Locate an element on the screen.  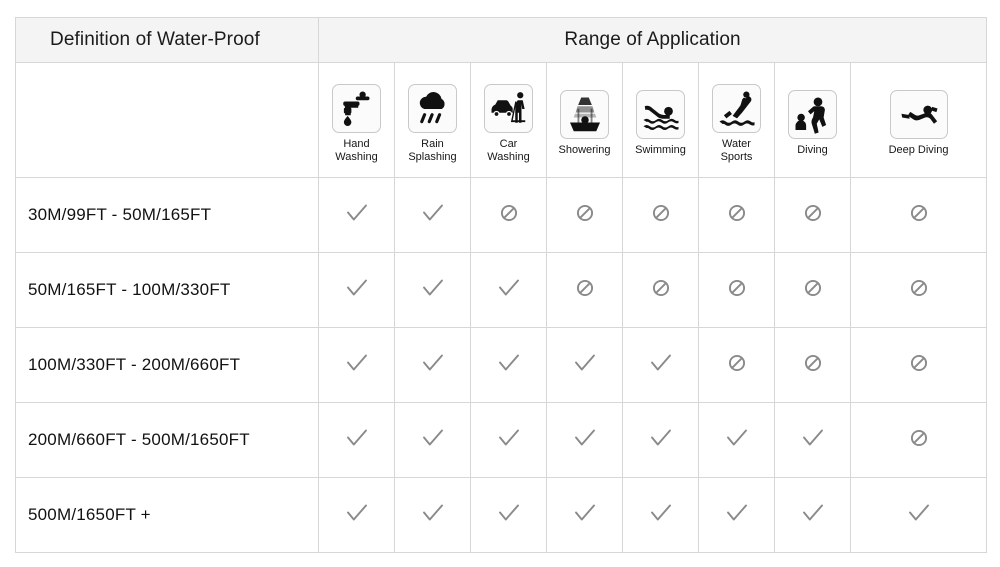
table-row: 50M/165FT - 100M/330FT is located at coordinates (501, 290).